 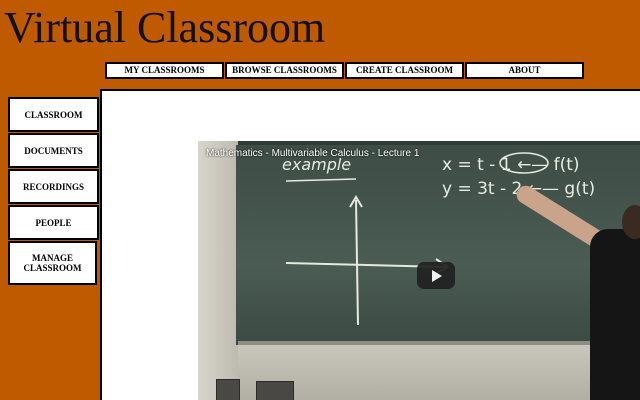 I want to click on sidebar-item-manage-classroom: MANAGE CLASSROOM, so click(x=52, y=263).